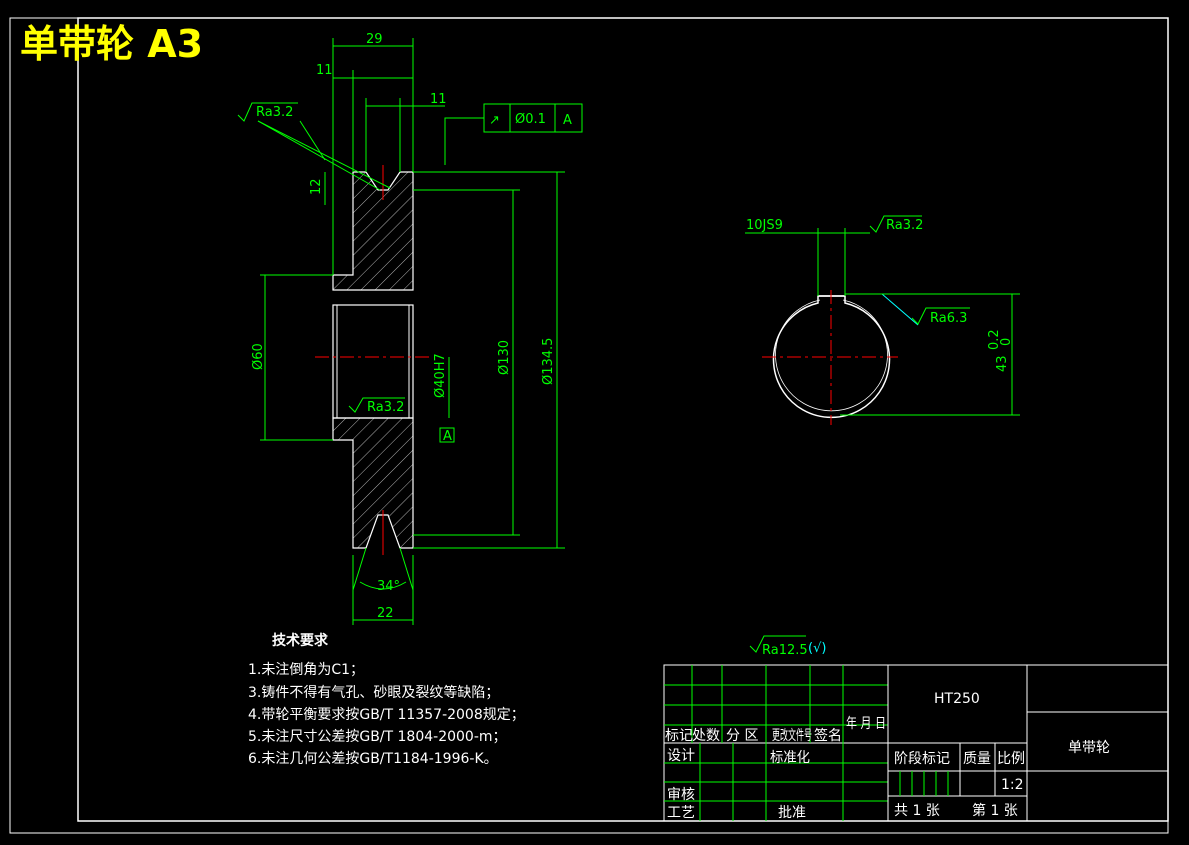 This screenshot has width=1189, height=845. Describe the element at coordinates (792, 813) in the screenshot. I see `tb-pizhun: 批准` at that location.